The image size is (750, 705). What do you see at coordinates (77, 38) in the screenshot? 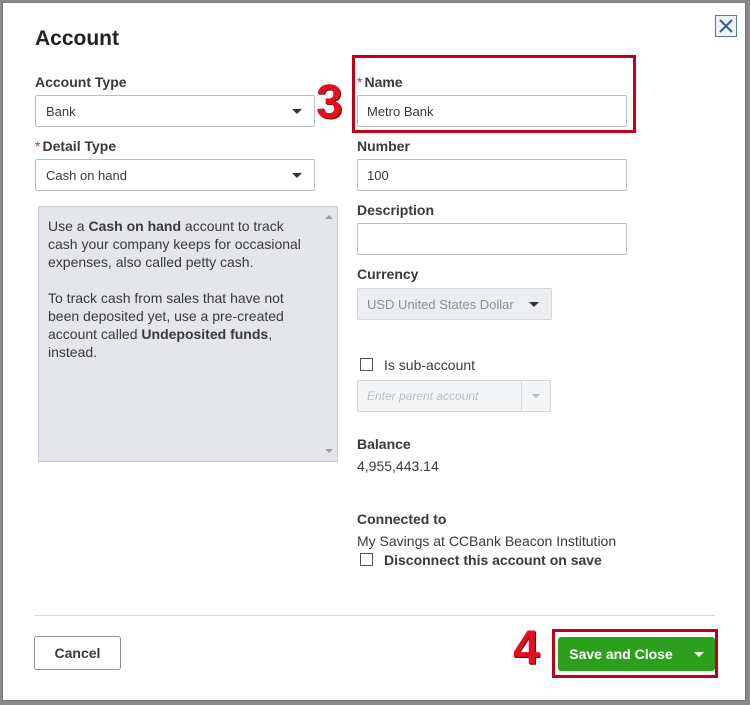
I see `dialog-title: Account` at bounding box center [77, 38].